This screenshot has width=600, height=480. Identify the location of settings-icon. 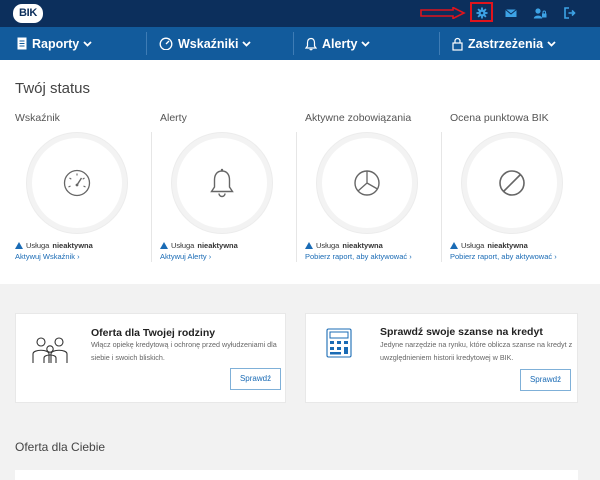
(482, 13).